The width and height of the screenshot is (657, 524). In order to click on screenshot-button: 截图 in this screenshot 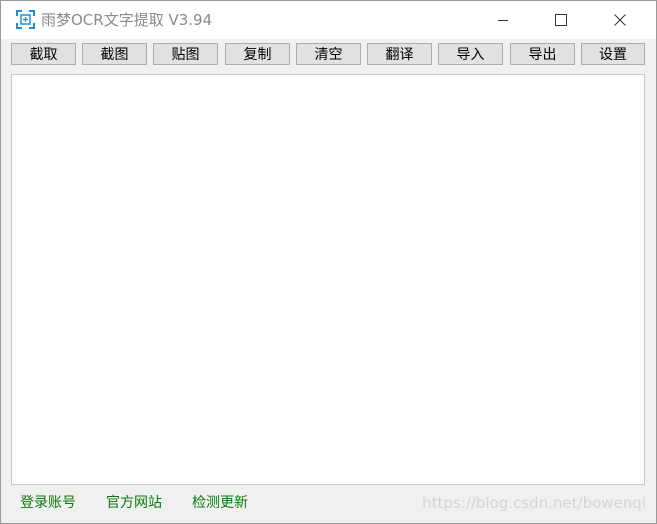, I will do `click(114, 54)`.